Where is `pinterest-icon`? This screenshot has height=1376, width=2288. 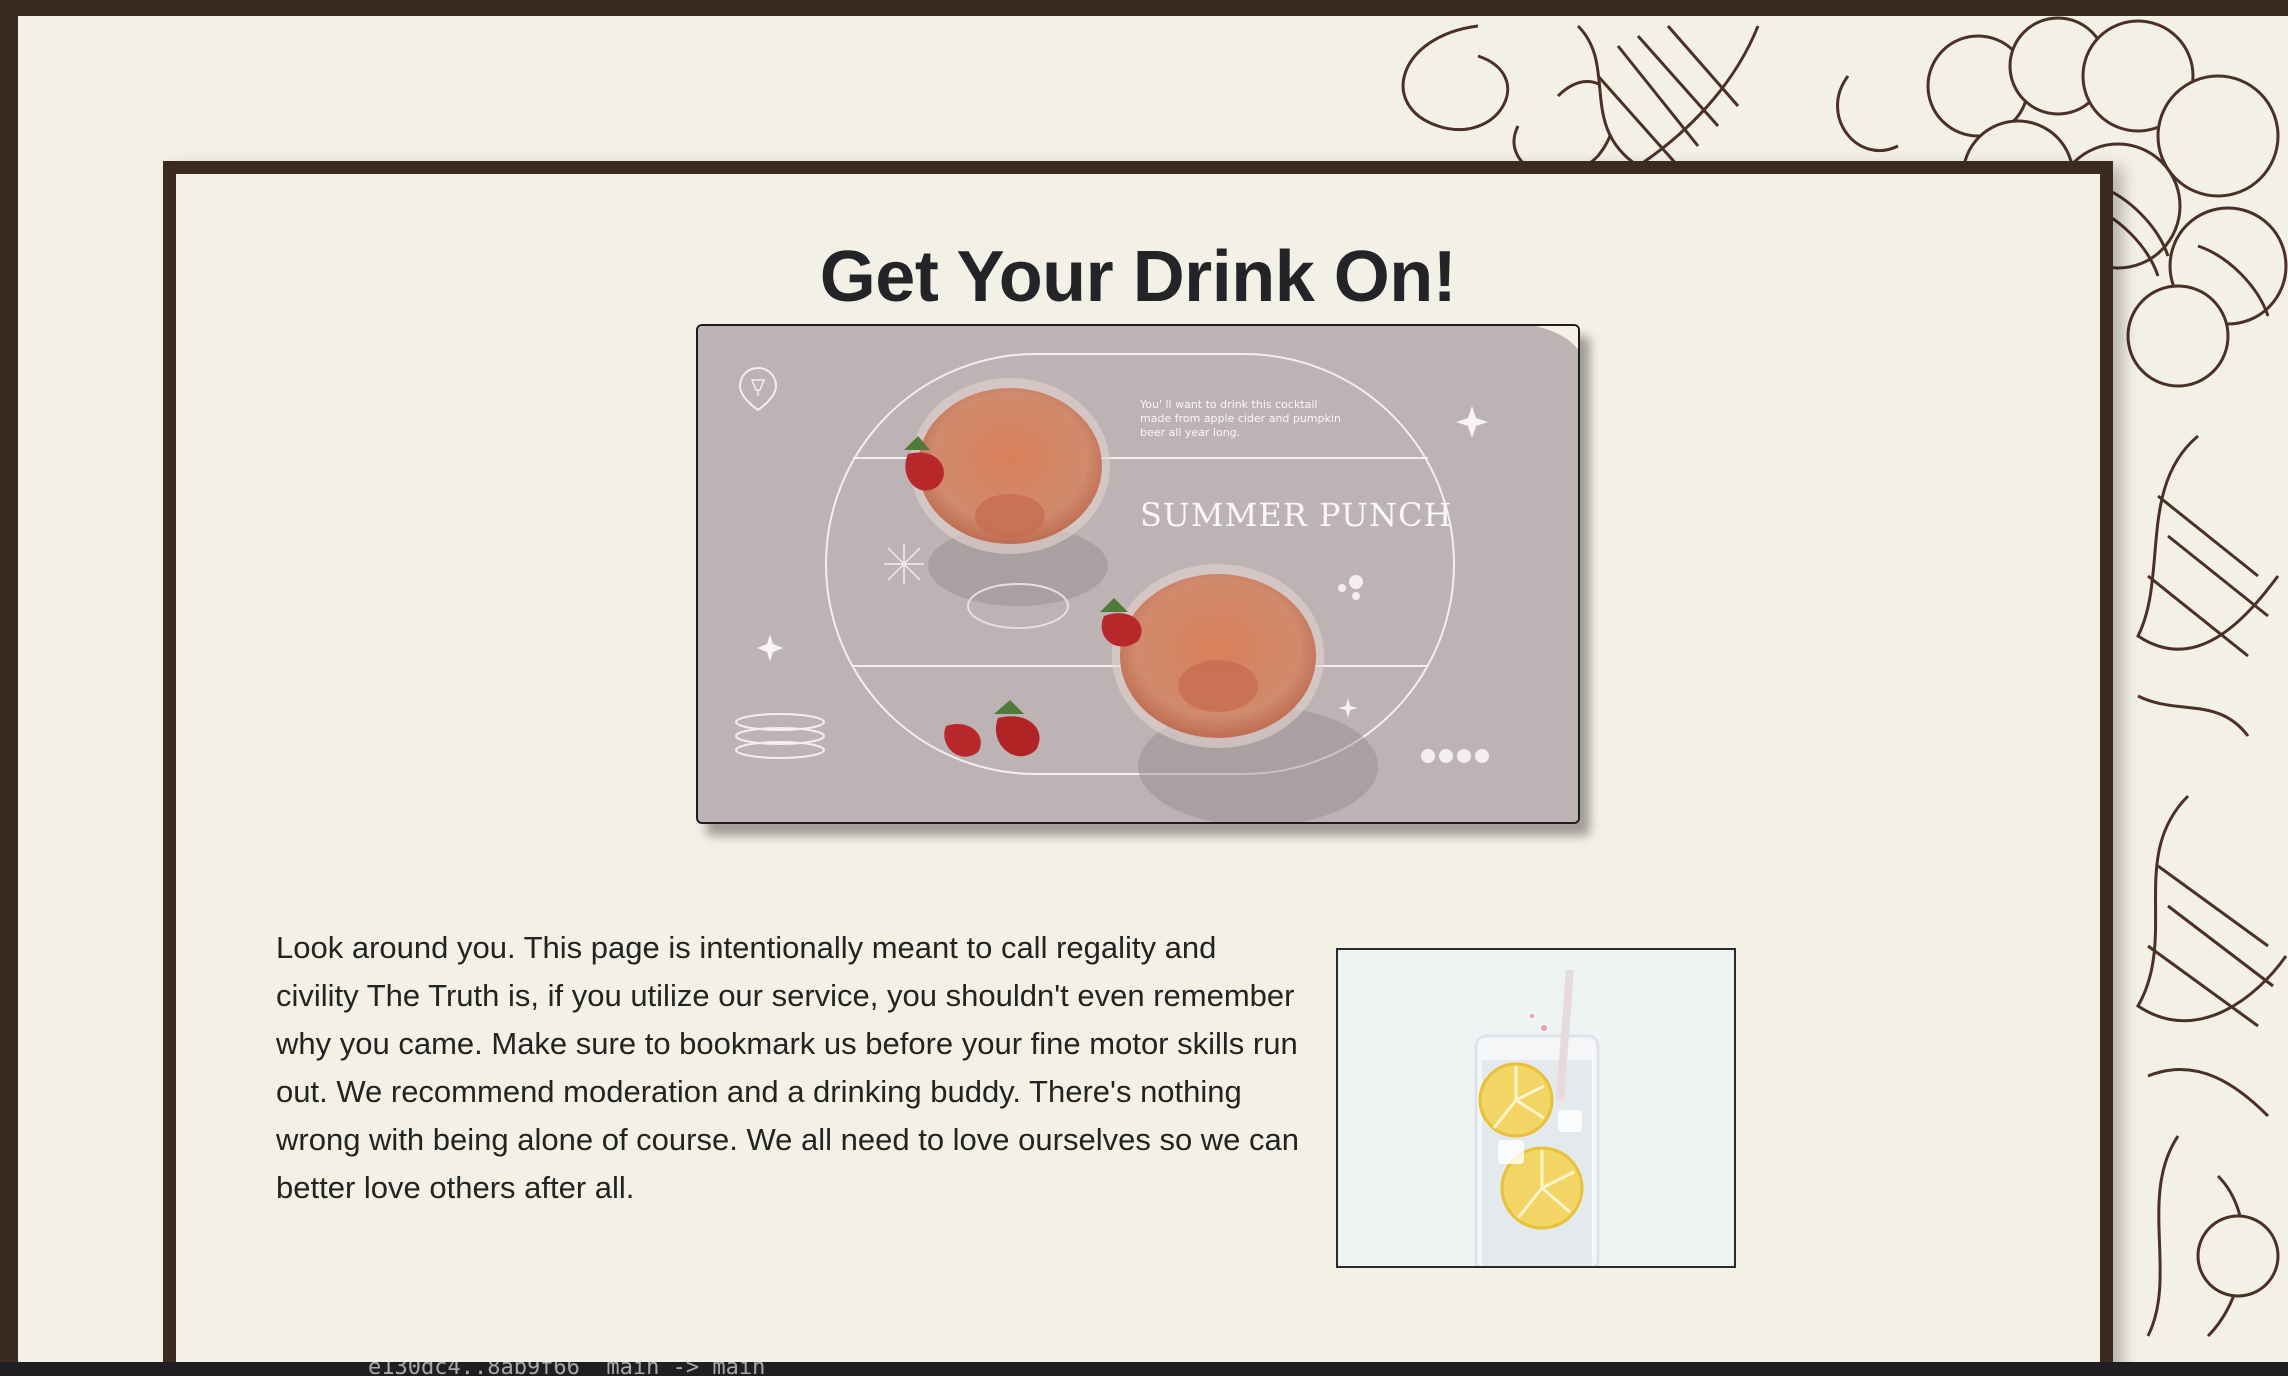
pinterest-icon is located at coordinates (1482, 756).